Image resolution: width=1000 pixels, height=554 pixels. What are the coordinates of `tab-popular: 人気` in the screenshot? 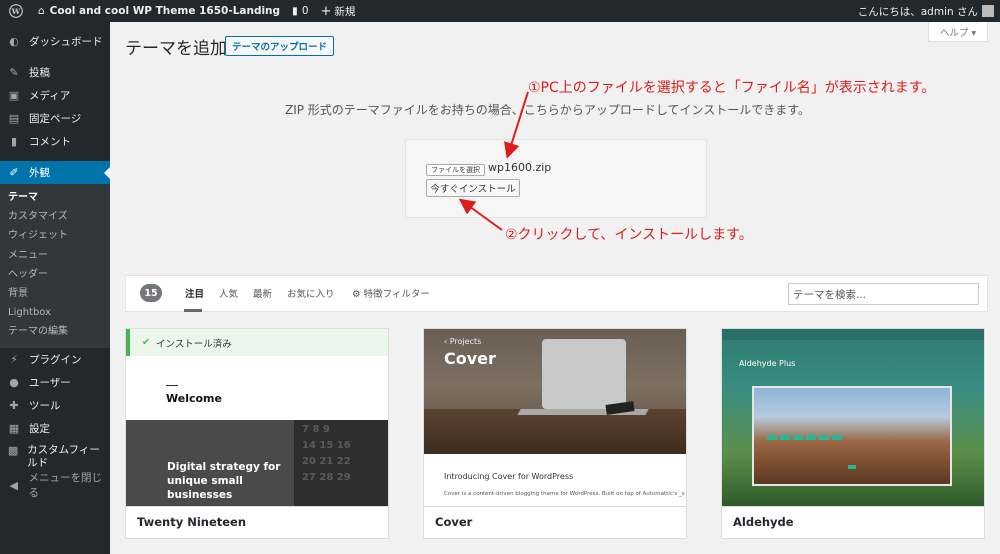 It's located at (228, 293).